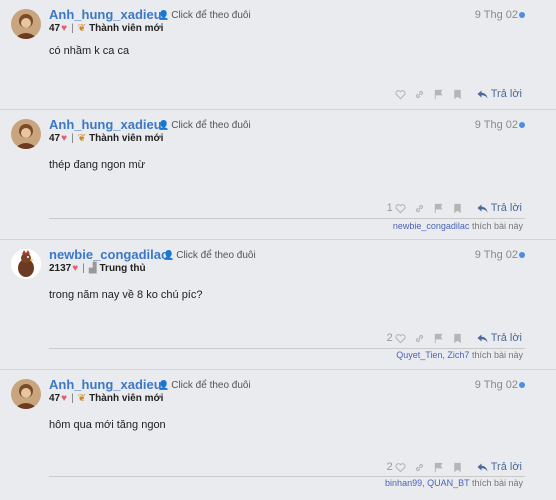 Image resolution: width=556 pixels, height=500 pixels. I want to click on username-link: newbie_congadilac, so click(108, 254).